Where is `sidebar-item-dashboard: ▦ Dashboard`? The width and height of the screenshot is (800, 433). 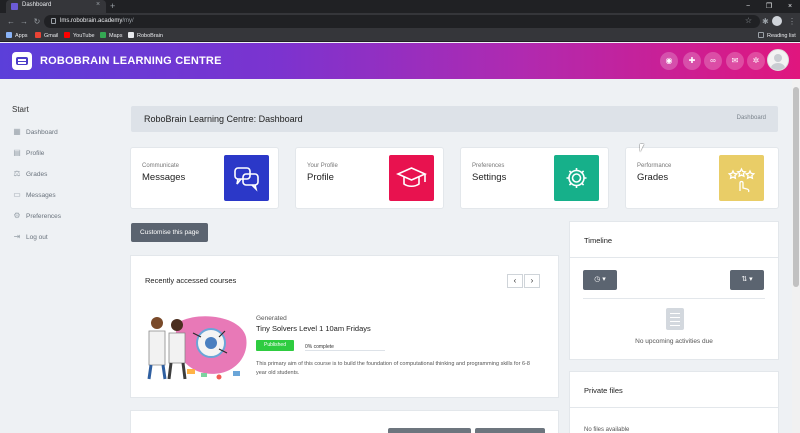
sidebar-item-dashboard: ▦ Dashboard is located at coordinates (35, 133).